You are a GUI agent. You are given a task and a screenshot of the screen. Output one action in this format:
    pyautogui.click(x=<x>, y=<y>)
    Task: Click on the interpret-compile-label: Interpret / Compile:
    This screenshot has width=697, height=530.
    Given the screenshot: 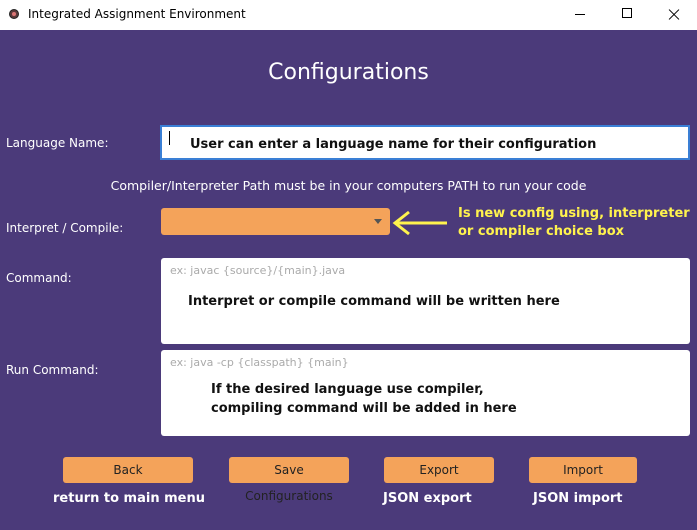 What is the action you would take?
    pyautogui.click(x=65, y=228)
    